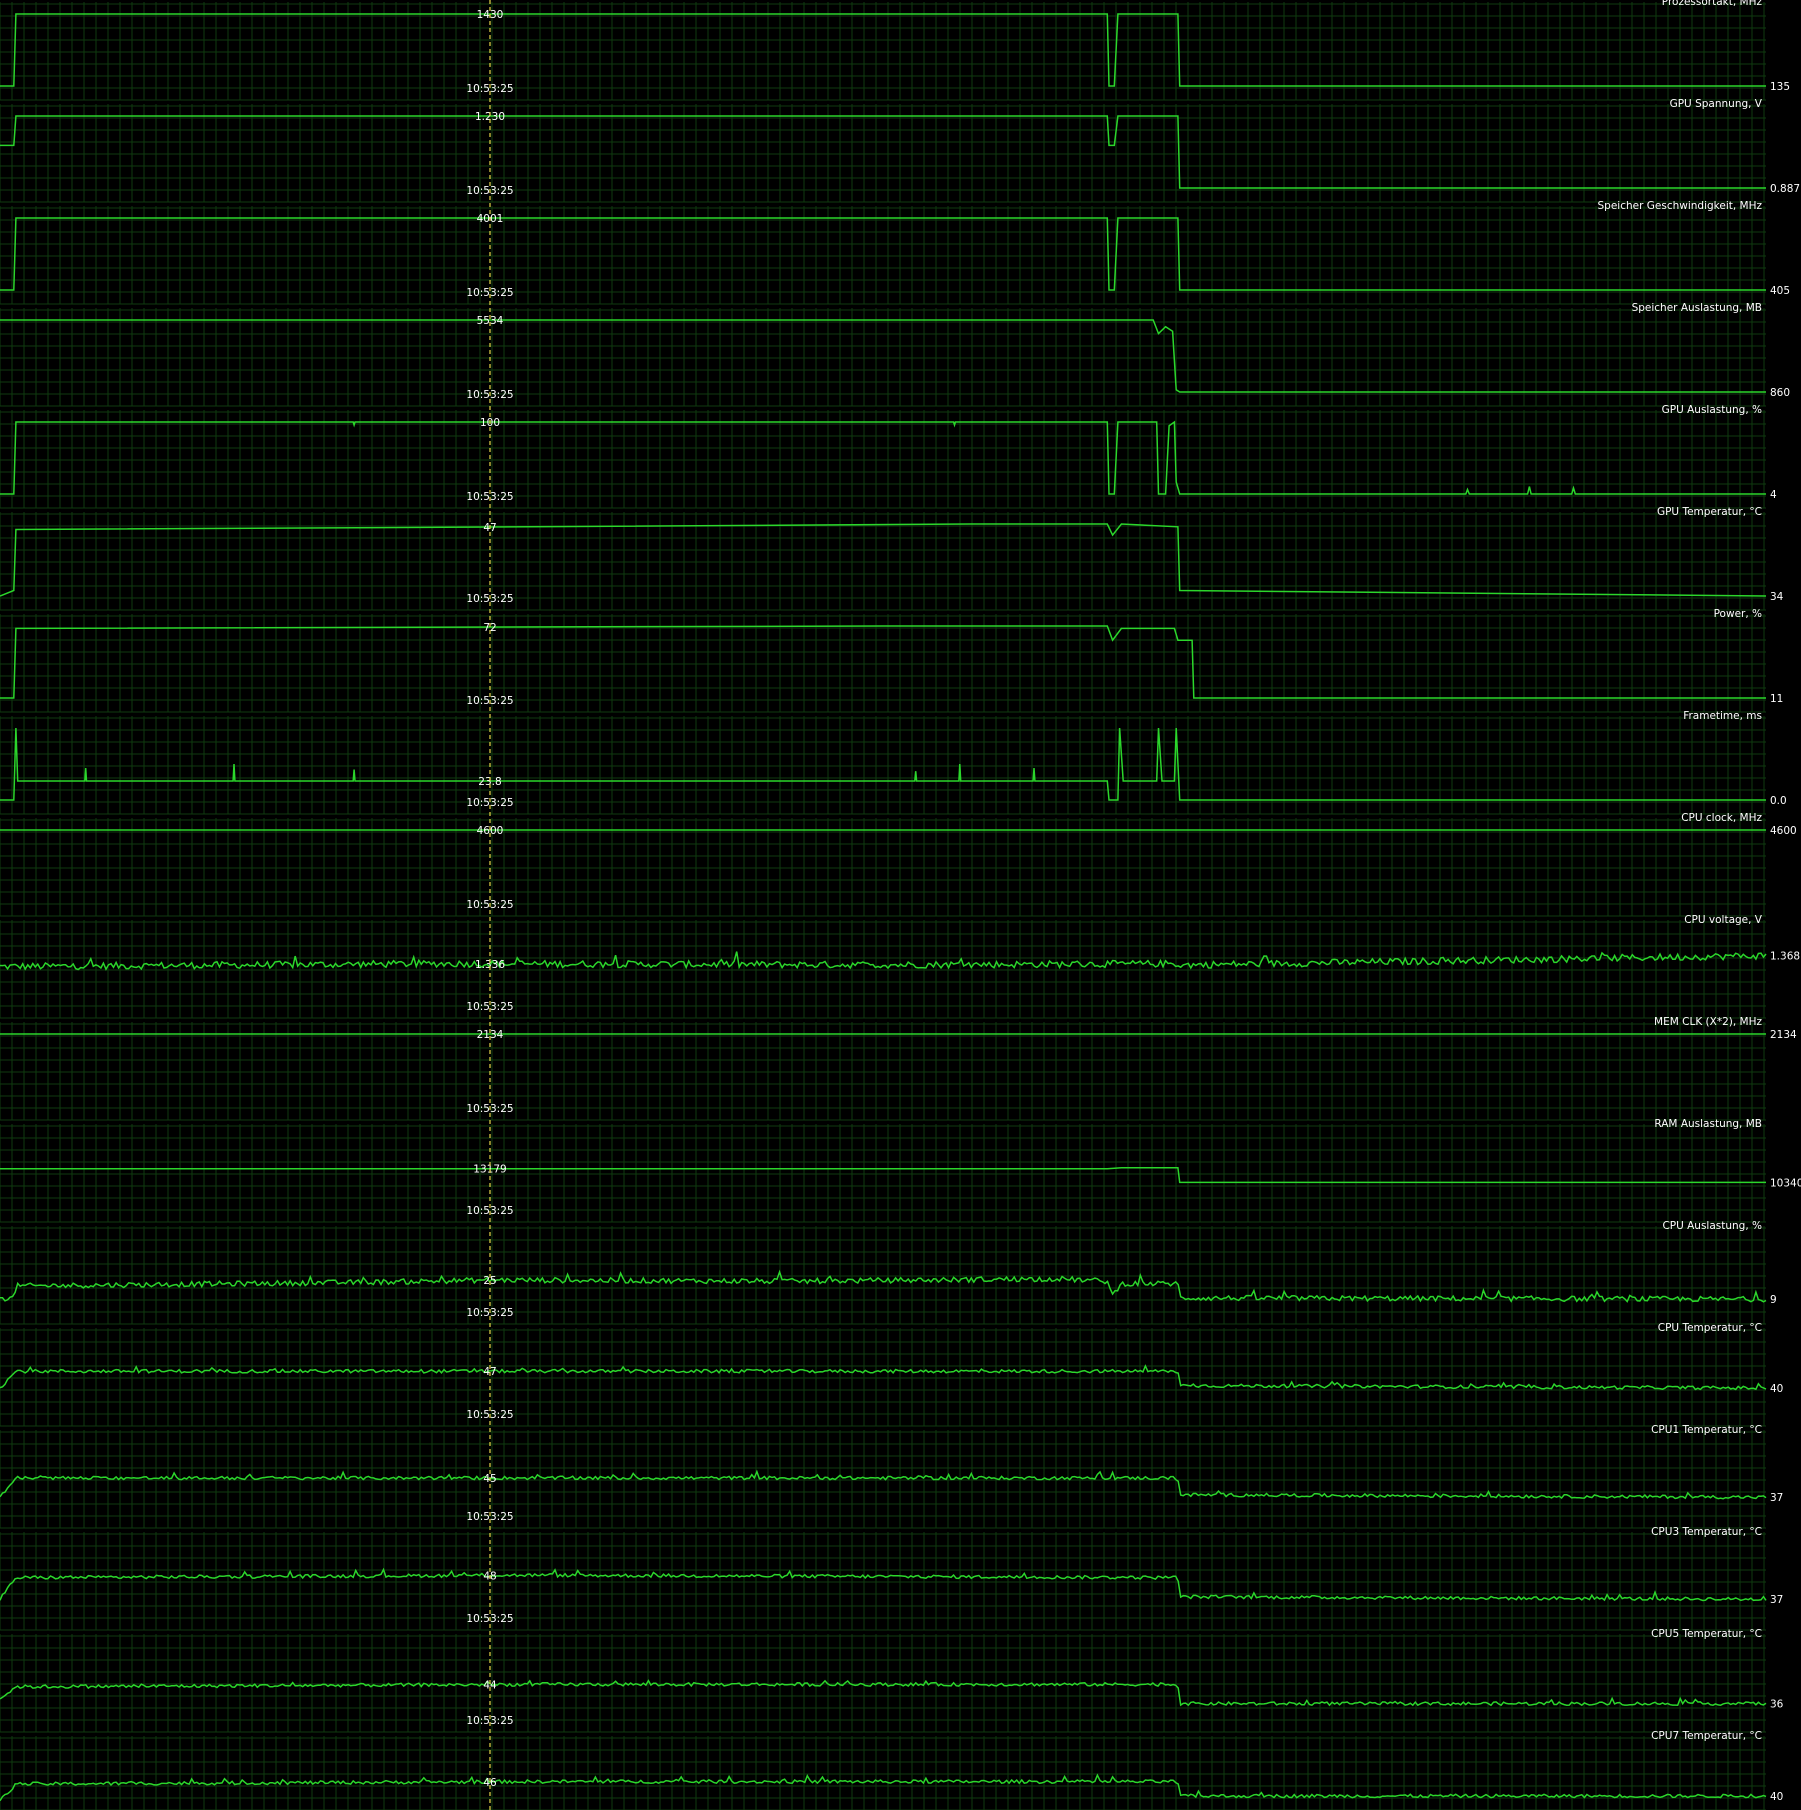 The width and height of the screenshot is (1801, 1810). What do you see at coordinates (1773, 495) in the screenshot?
I see `current-value-label: 4` at bounding box center [1773, 495].